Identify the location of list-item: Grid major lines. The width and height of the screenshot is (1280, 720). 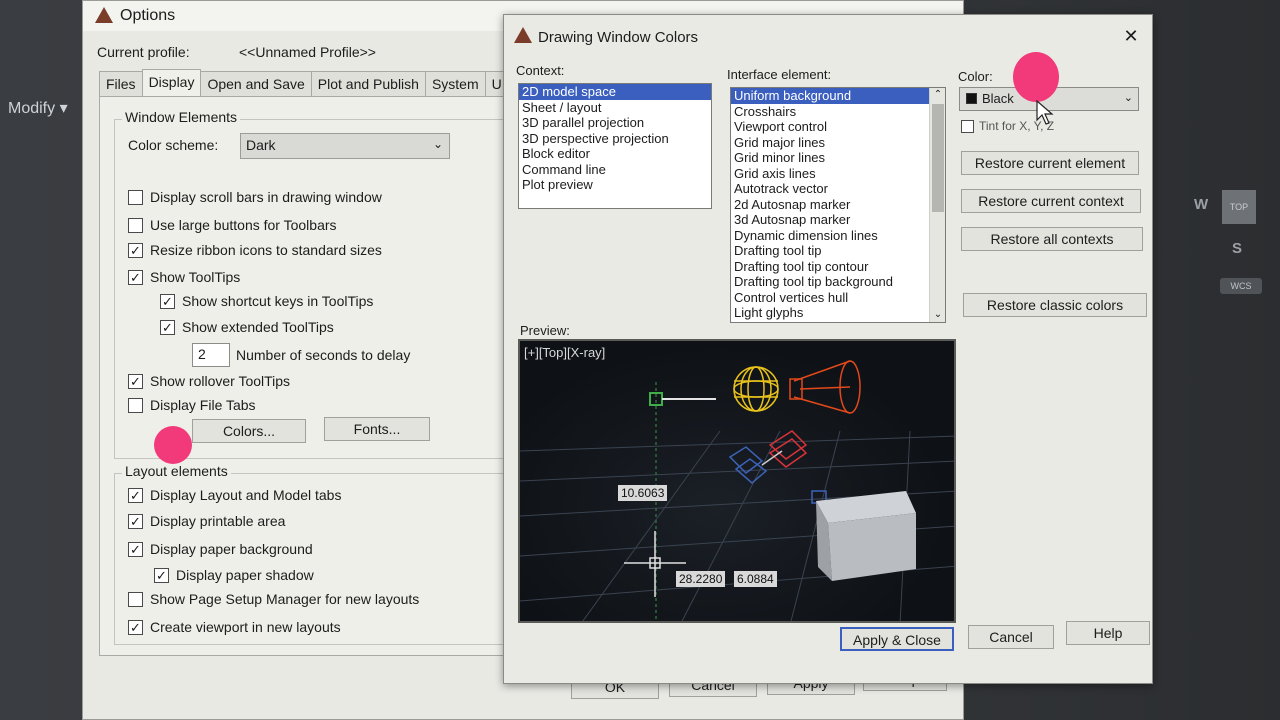
(838, 143).